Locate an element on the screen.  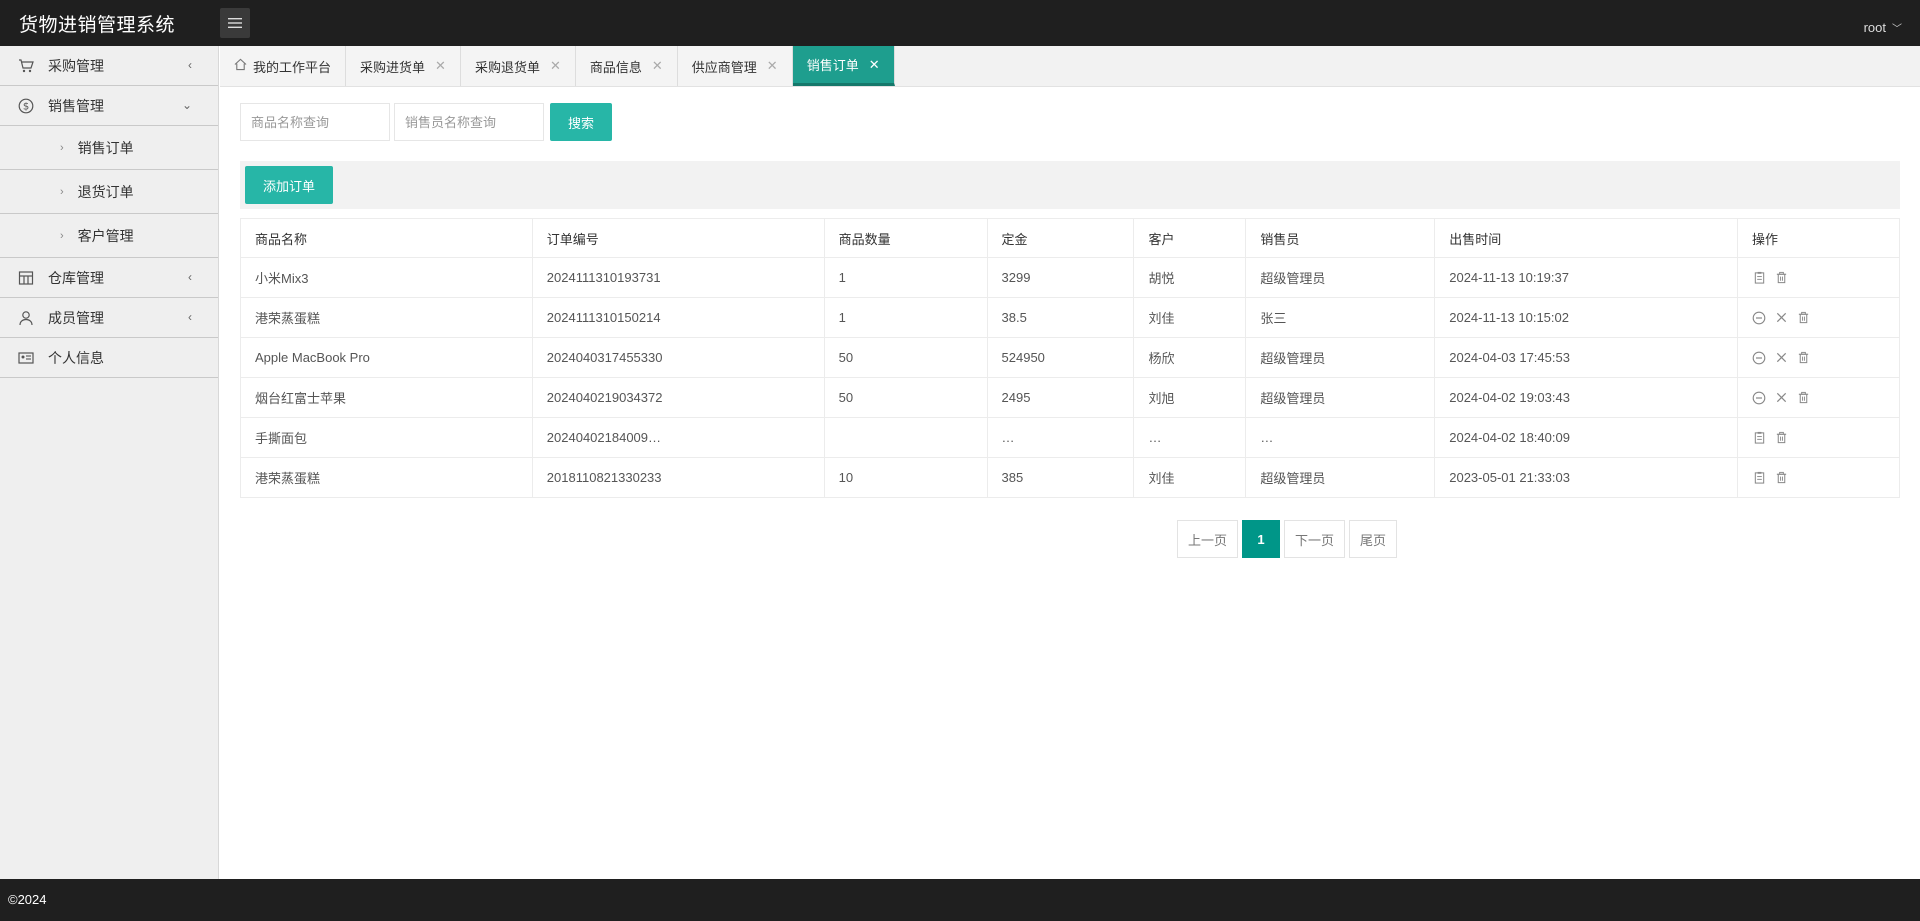
tab-products: 商品信息 ✕ is located at coordinates (626, 66).